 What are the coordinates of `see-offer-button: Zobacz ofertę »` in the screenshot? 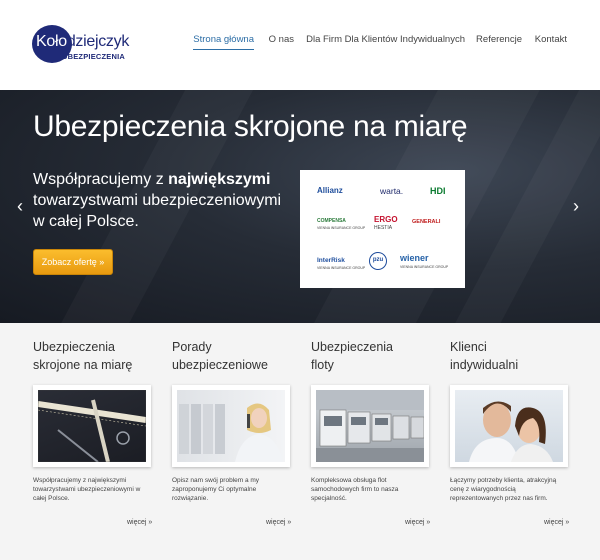 It's located at (73, 262).